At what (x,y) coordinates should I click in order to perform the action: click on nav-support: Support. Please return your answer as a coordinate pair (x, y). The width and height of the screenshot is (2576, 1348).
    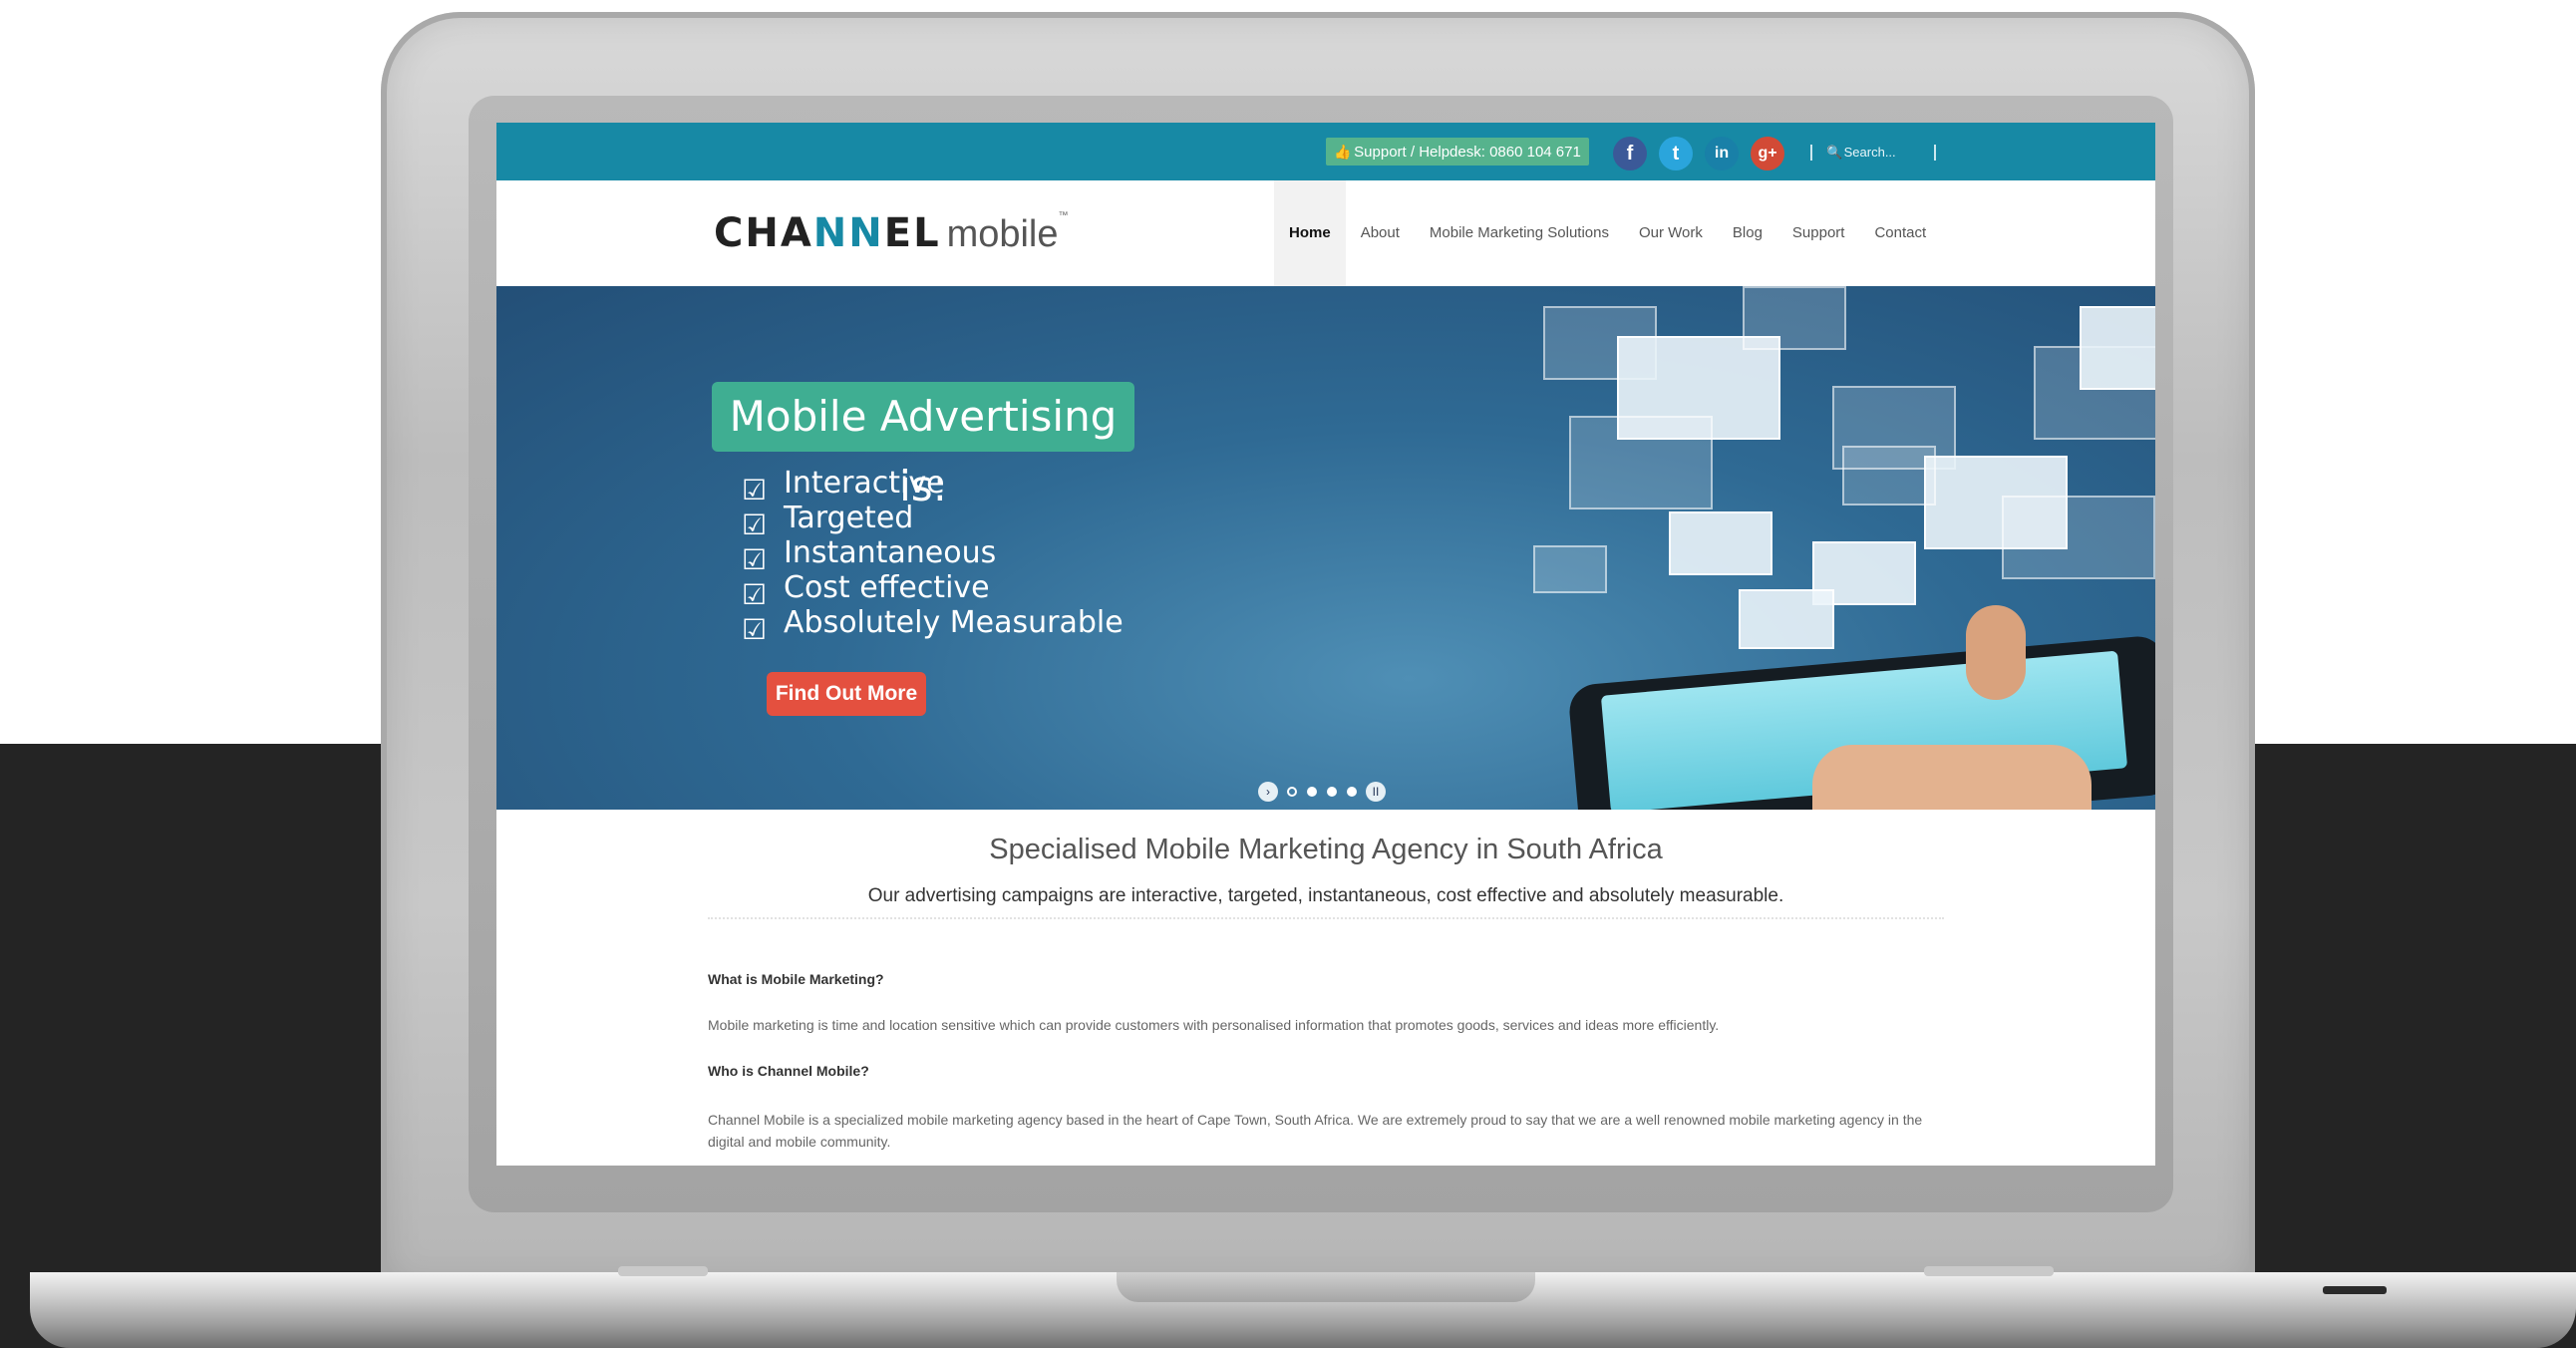
    Looking at the image, I should click on (1818, 233).